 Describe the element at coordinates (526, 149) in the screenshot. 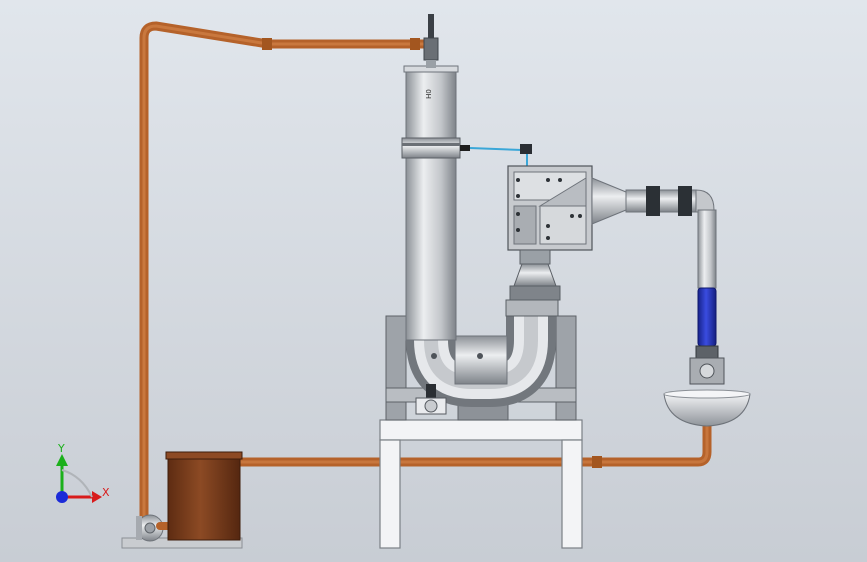

I see `sensor-fitting` at that location.